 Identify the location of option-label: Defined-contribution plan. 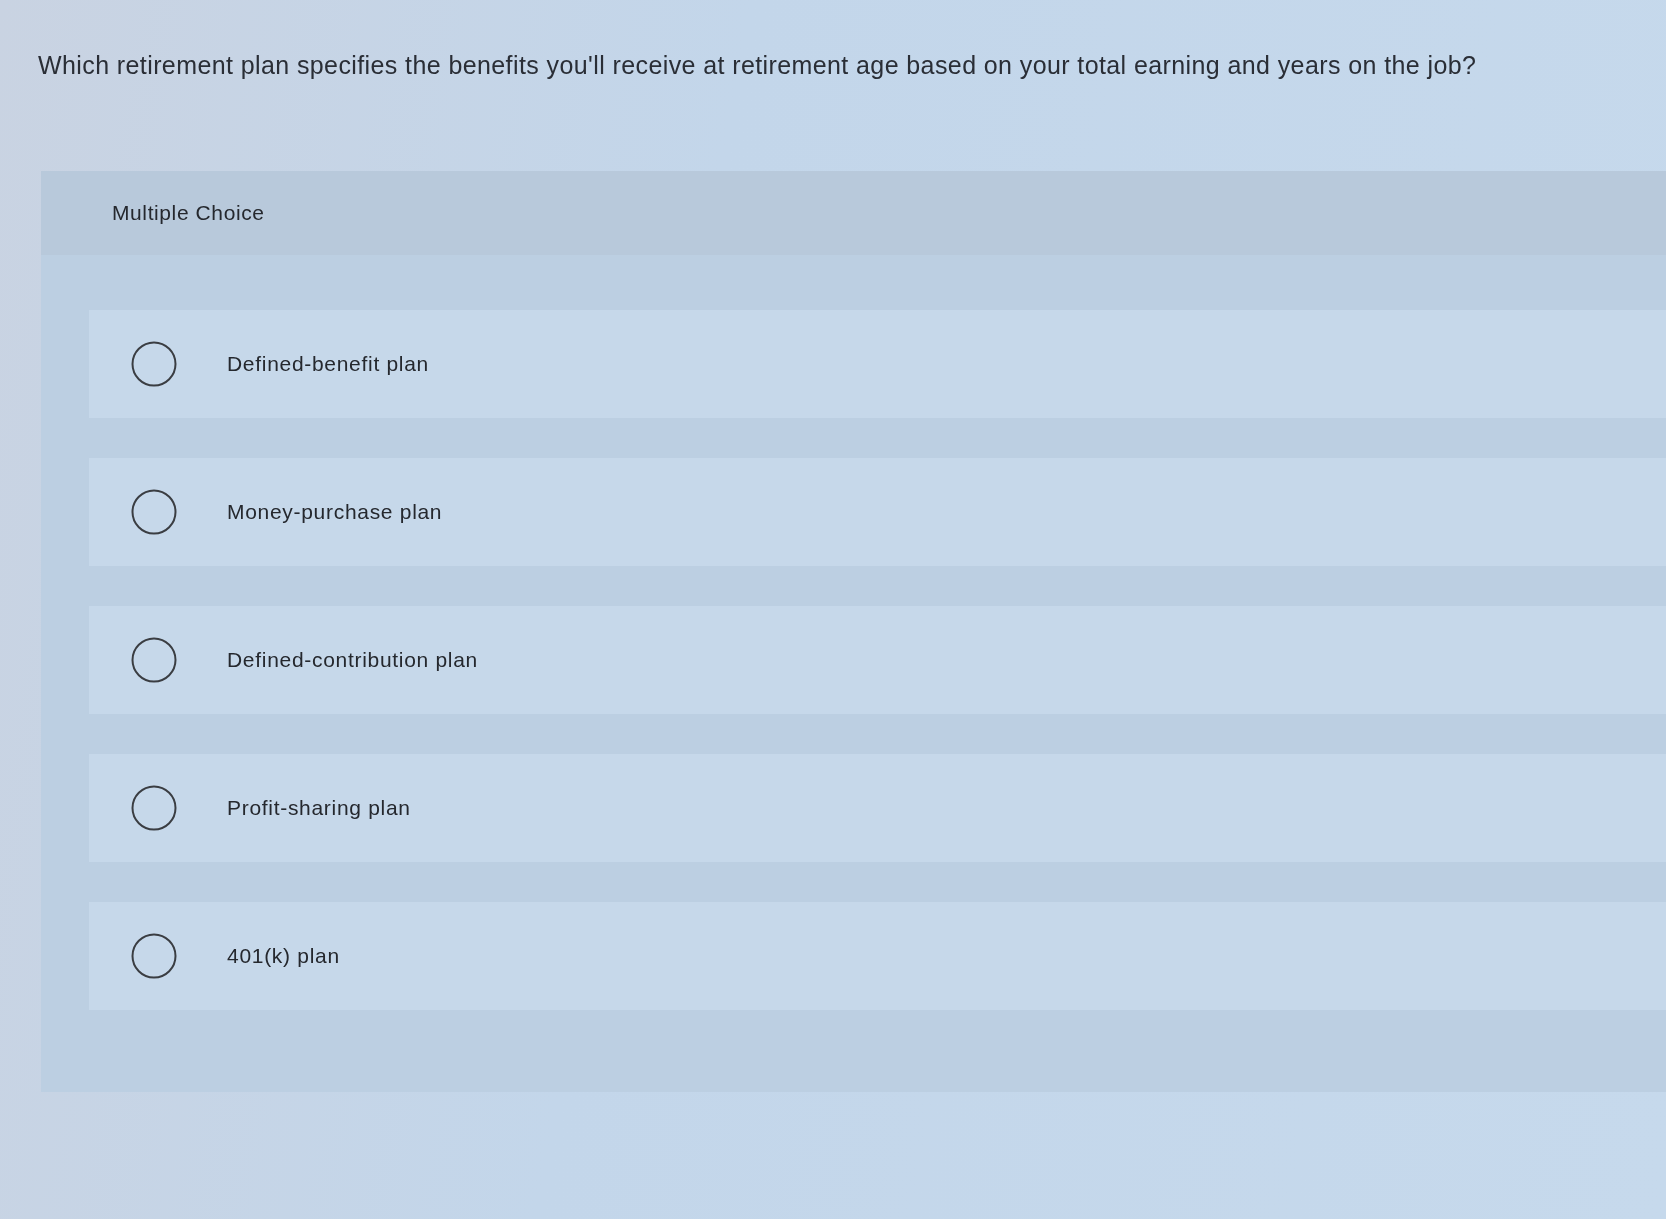
(352, 660).